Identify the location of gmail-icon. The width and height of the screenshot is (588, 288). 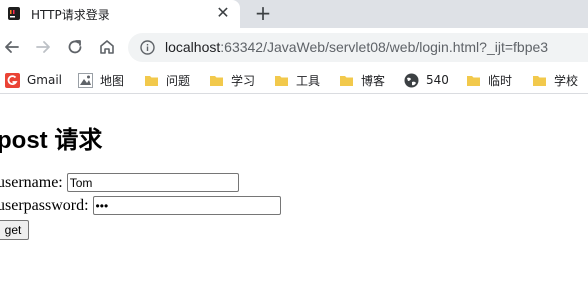
(12, 80).